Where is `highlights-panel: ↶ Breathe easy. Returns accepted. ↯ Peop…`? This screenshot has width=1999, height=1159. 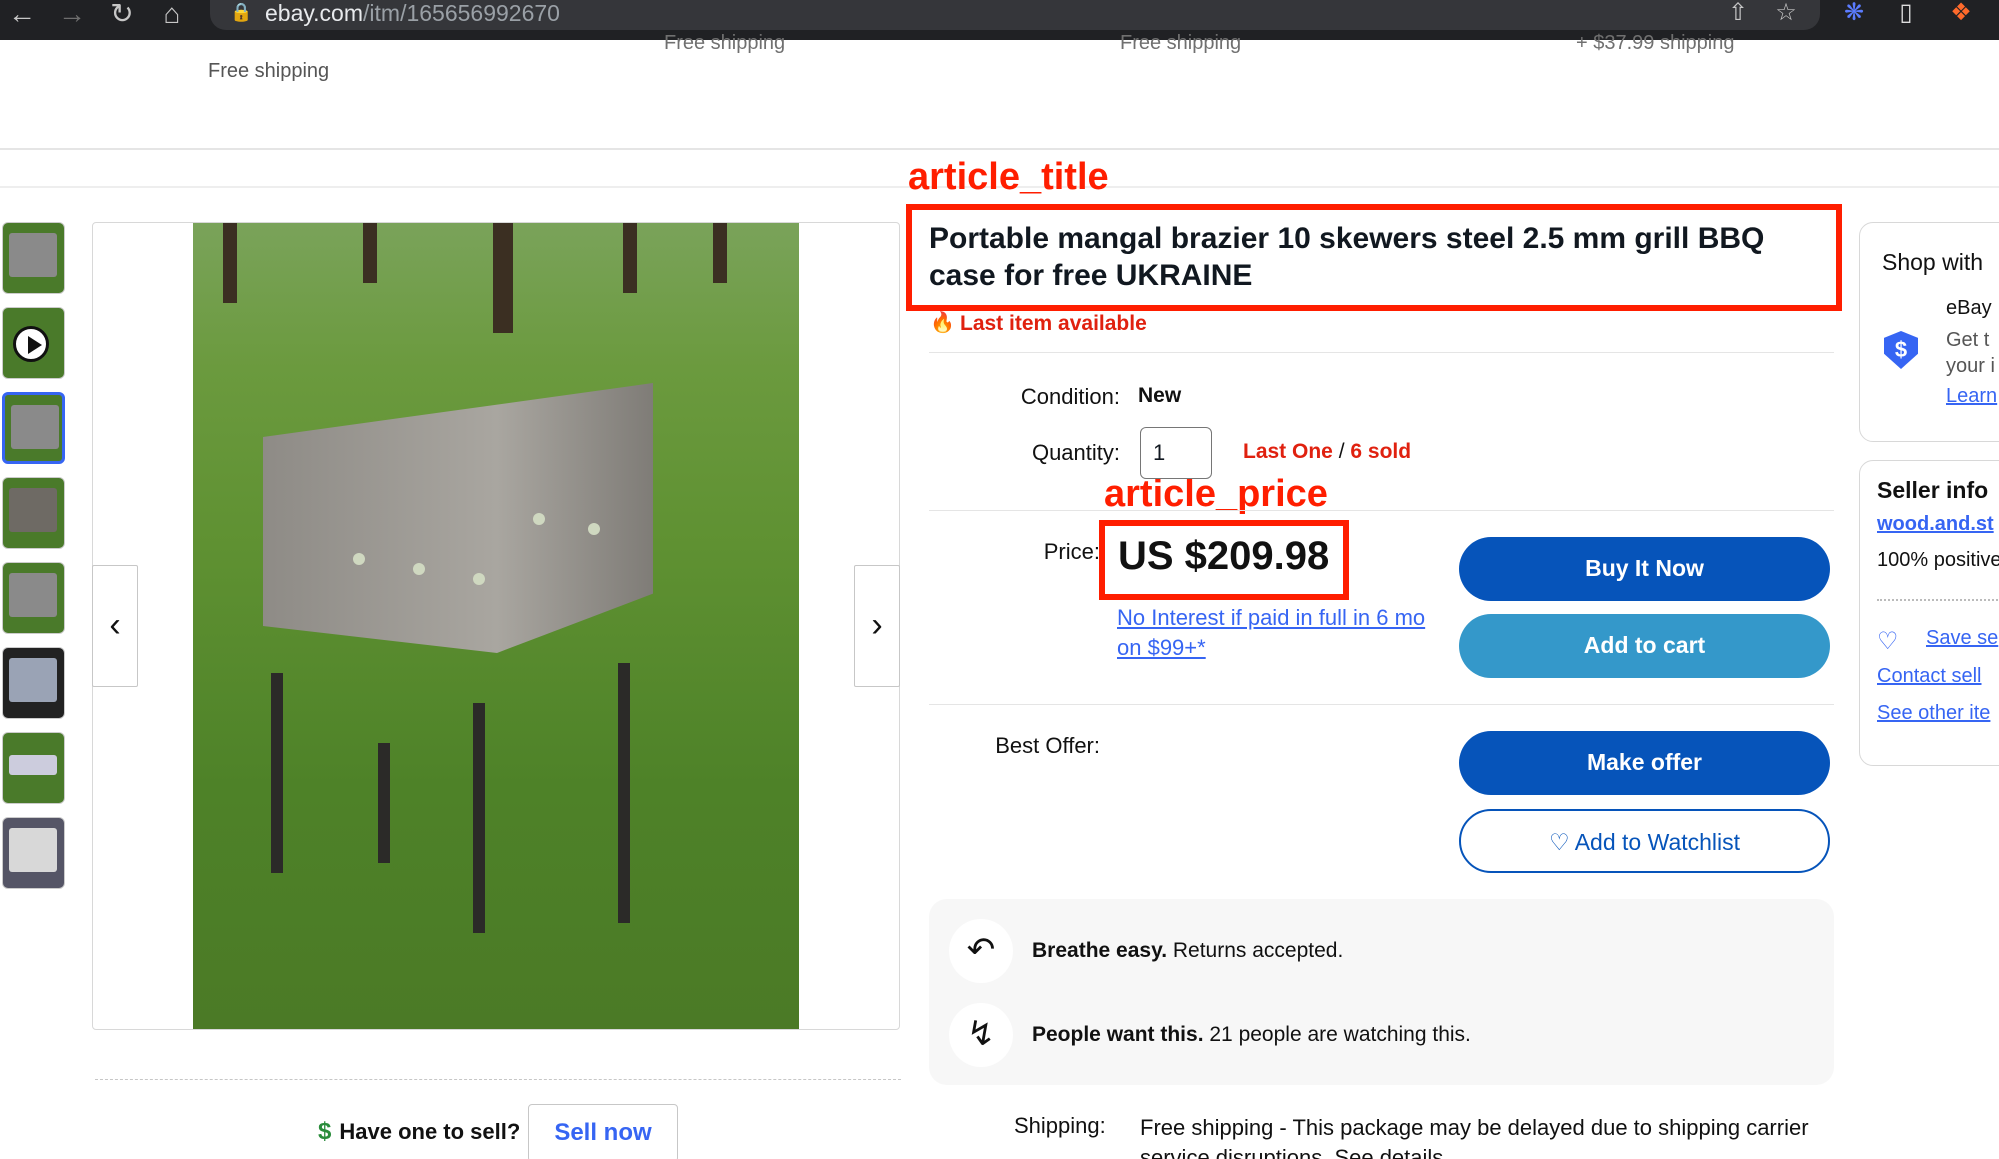
highlights-panel: ↶ Breathe easy. Returns accepted. ↯ Peop… is located at coordinates (1381, 992).